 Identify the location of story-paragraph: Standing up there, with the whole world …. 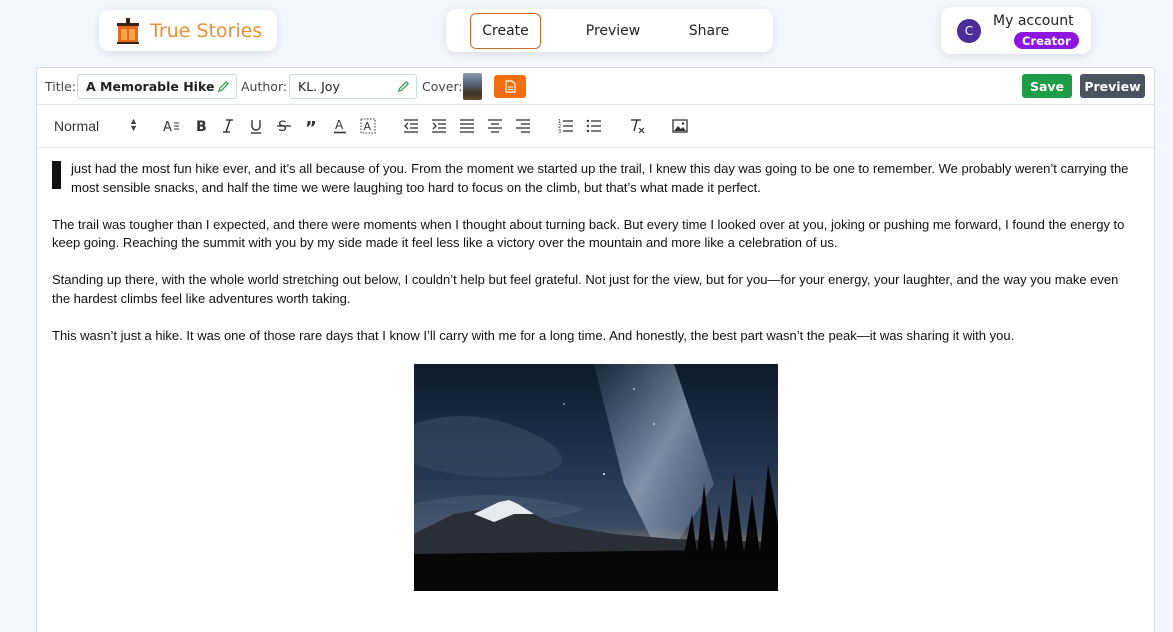
(585, 289).